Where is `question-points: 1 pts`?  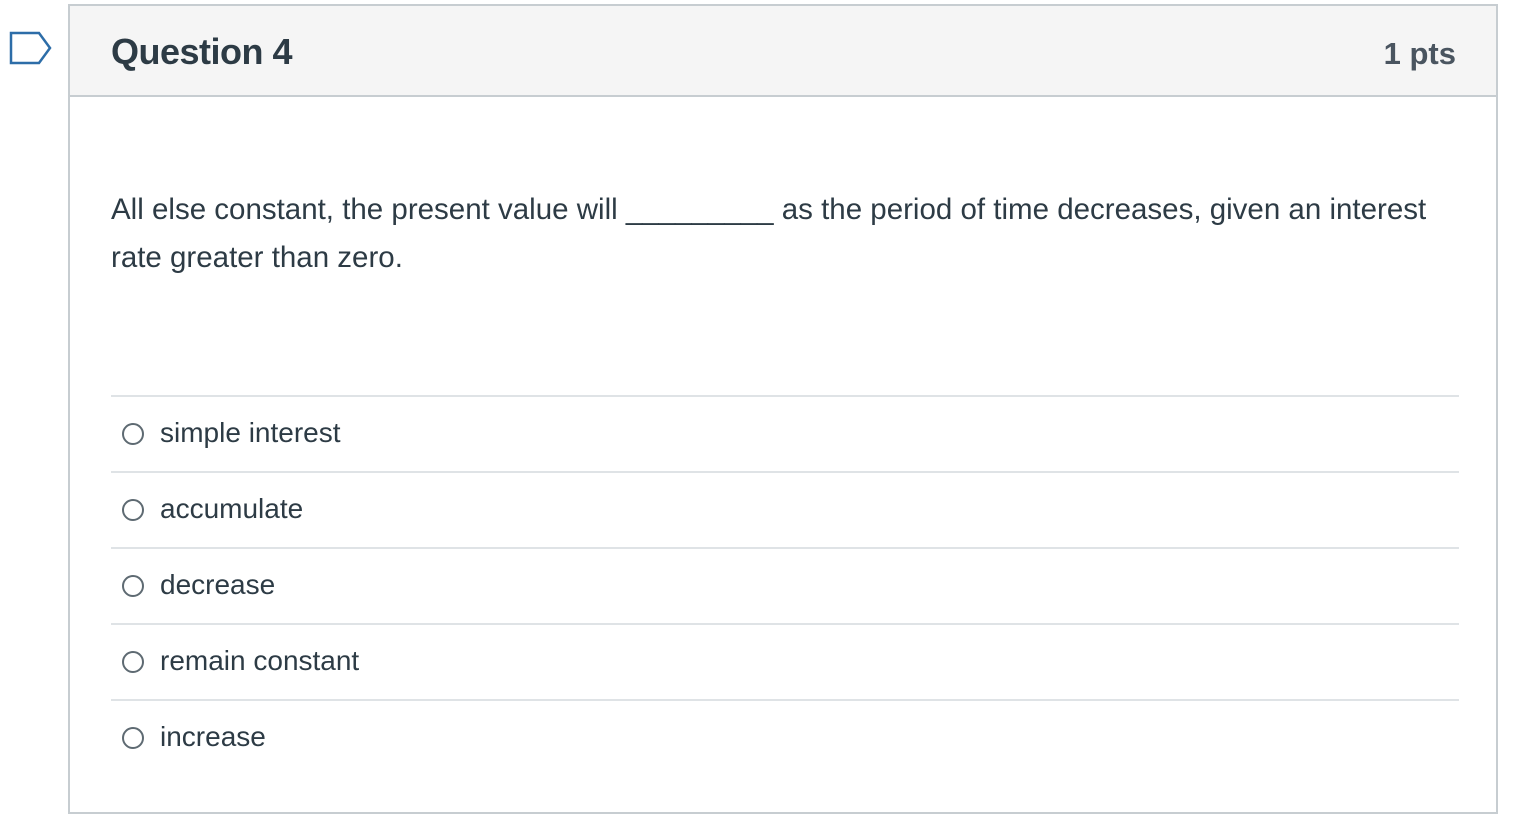
question-points: 1 pts is located at coordinates (1419, 53).